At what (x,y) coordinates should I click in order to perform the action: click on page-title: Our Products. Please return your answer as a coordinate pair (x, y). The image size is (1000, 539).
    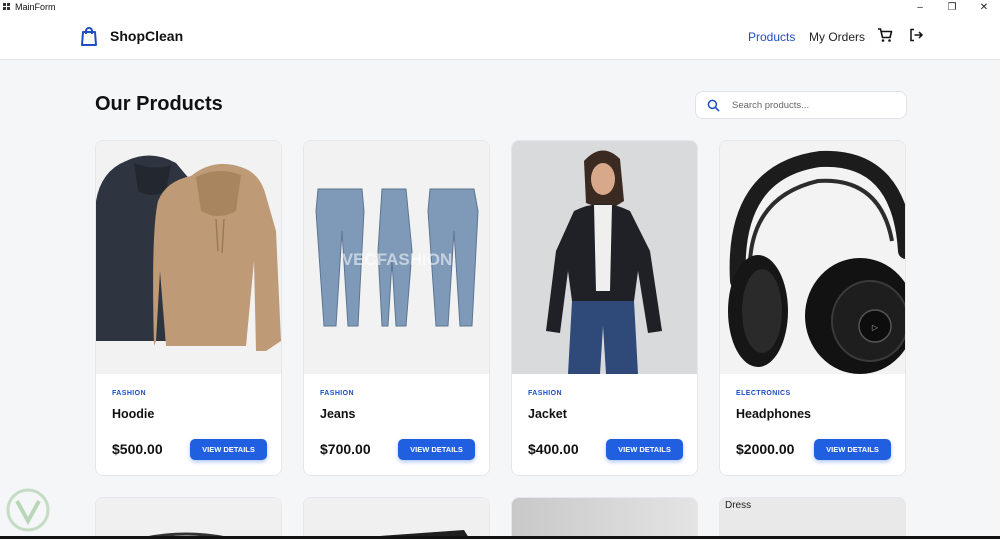
    Looking at the image, I should click on (159, 104).